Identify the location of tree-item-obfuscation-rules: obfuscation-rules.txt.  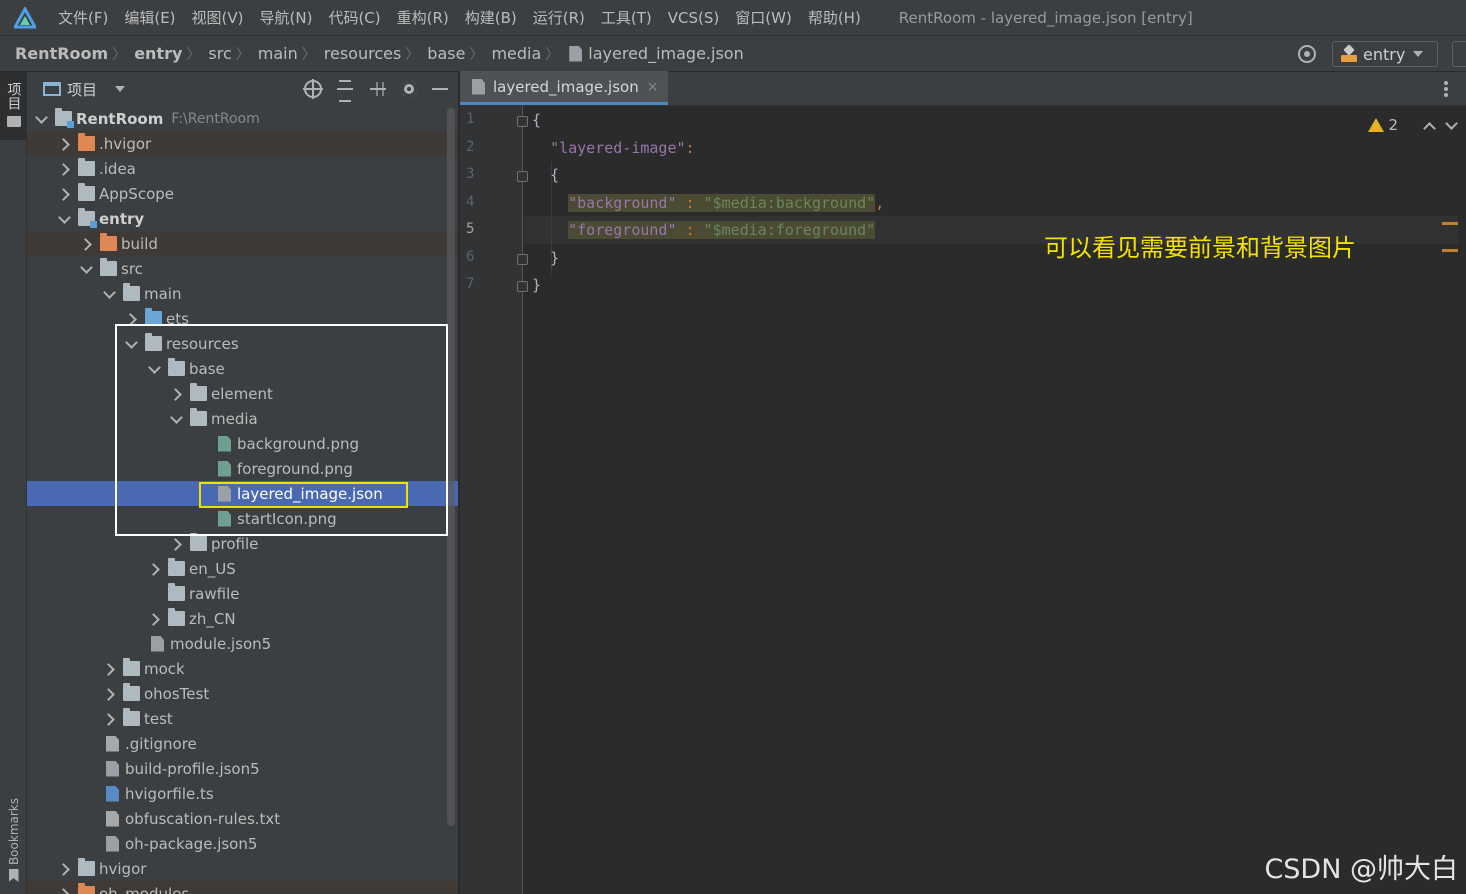
(242, 818).